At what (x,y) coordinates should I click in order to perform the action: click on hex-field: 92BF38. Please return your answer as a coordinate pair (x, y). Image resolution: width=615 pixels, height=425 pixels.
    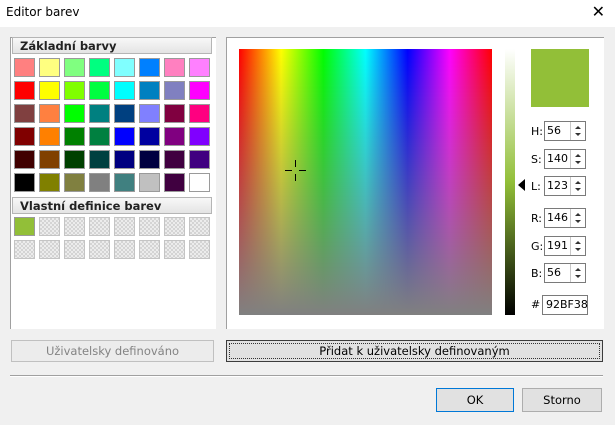
    Looking at the image, I should click on (565, 305).